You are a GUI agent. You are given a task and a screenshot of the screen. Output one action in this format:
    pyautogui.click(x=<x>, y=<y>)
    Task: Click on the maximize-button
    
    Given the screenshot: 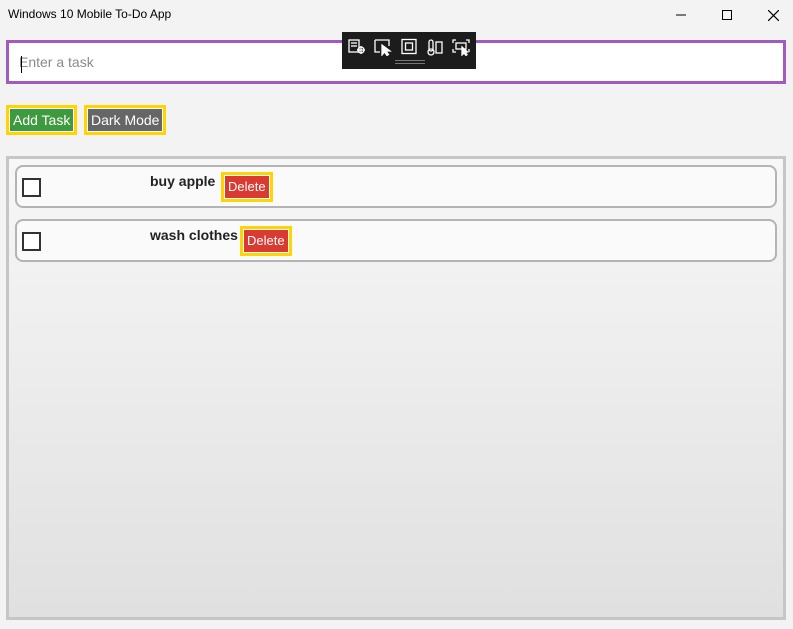 What is the action you would take?
    pyautogui.click(x=727, y=15)
    